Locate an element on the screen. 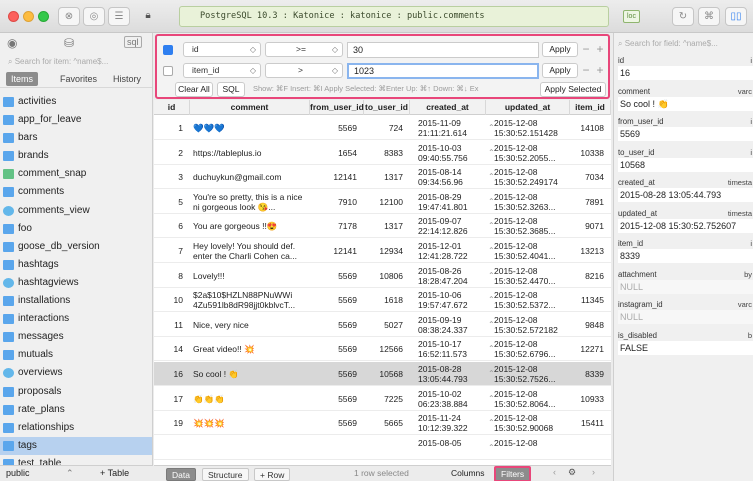 This screenshot has height=481, width=753. sidebar-item-interactions: interactions is located at coordinates (76, 319).